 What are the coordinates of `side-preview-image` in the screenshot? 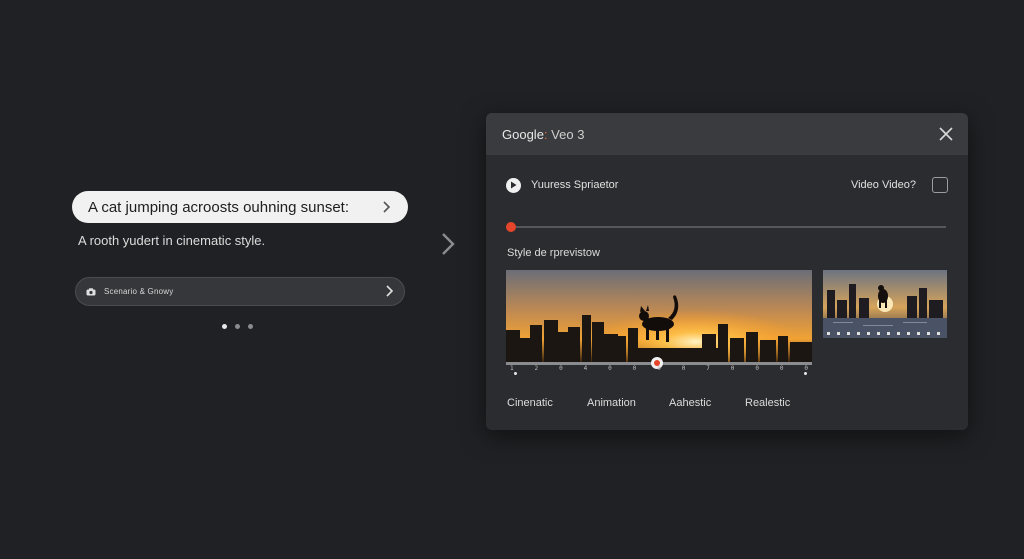 It's located at (885, 304).